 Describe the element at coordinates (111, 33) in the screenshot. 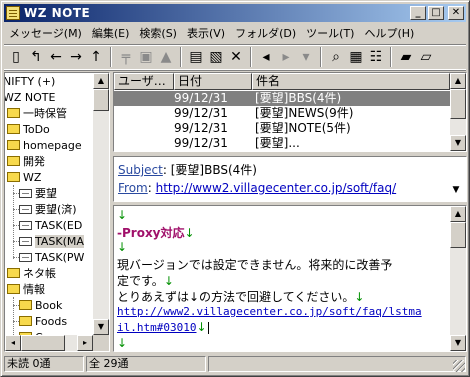

I see `menu-edit: 編集(E)` at that location.